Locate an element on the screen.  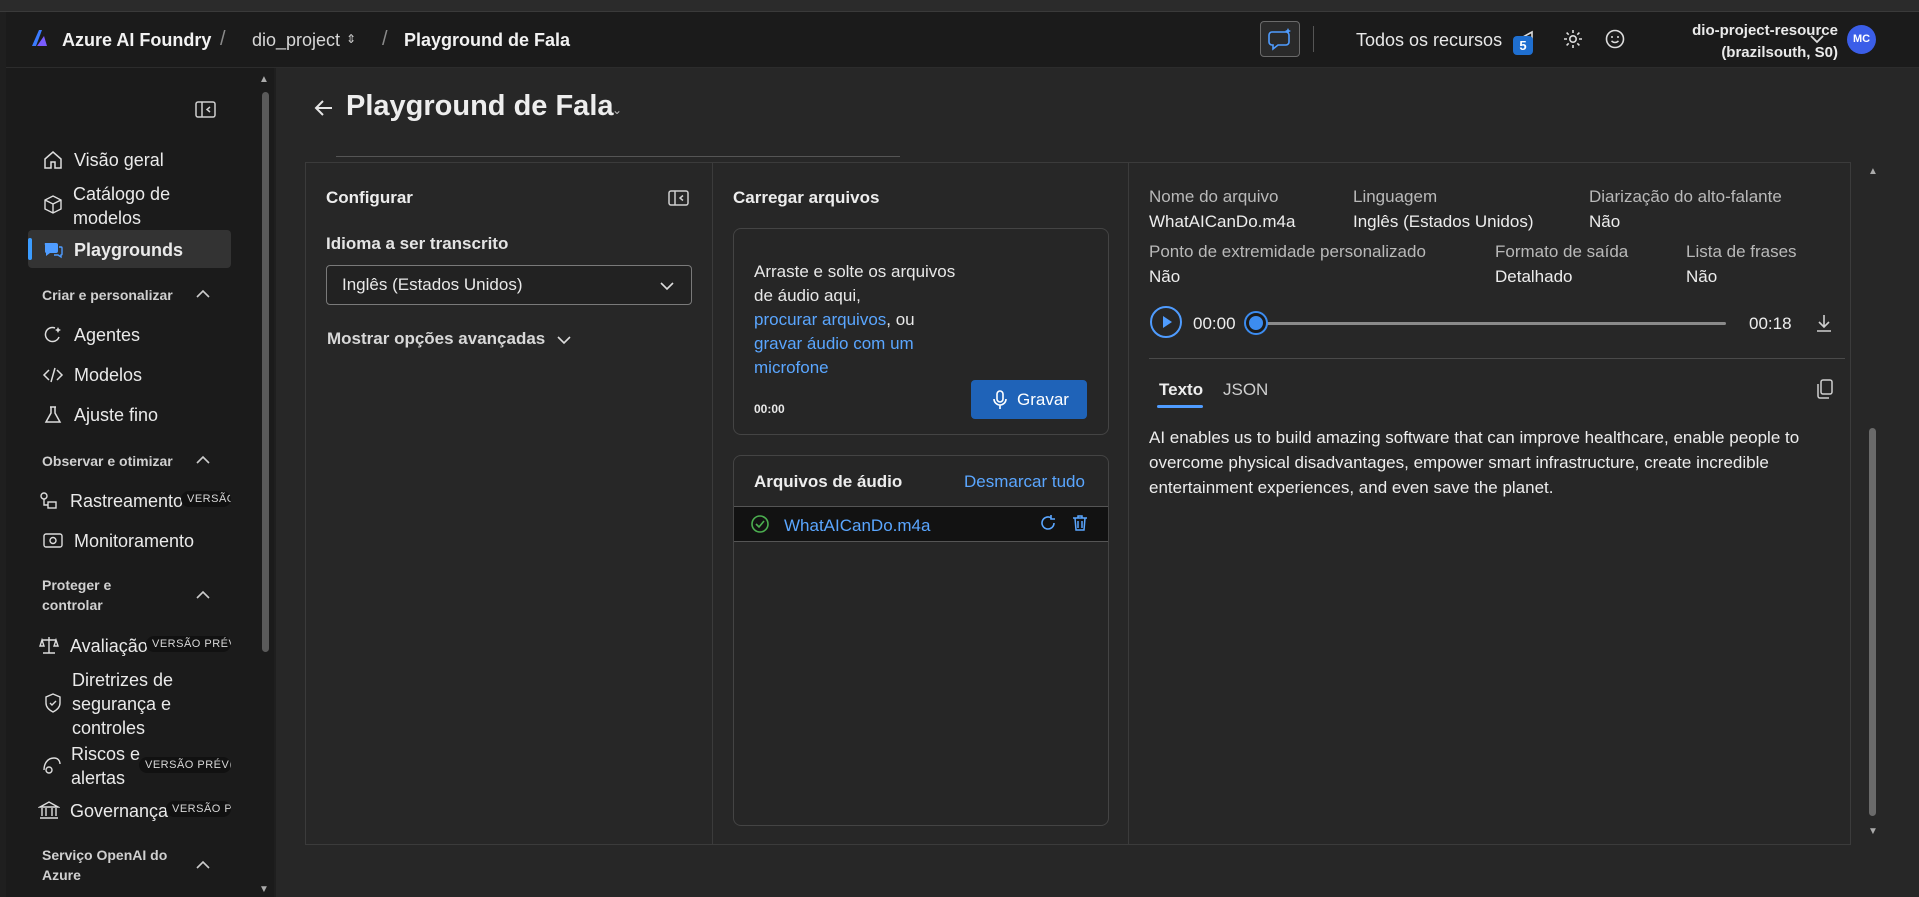
advanced-options-toggle: Mostrar opções avançadas is located at coordinates (436, 339).